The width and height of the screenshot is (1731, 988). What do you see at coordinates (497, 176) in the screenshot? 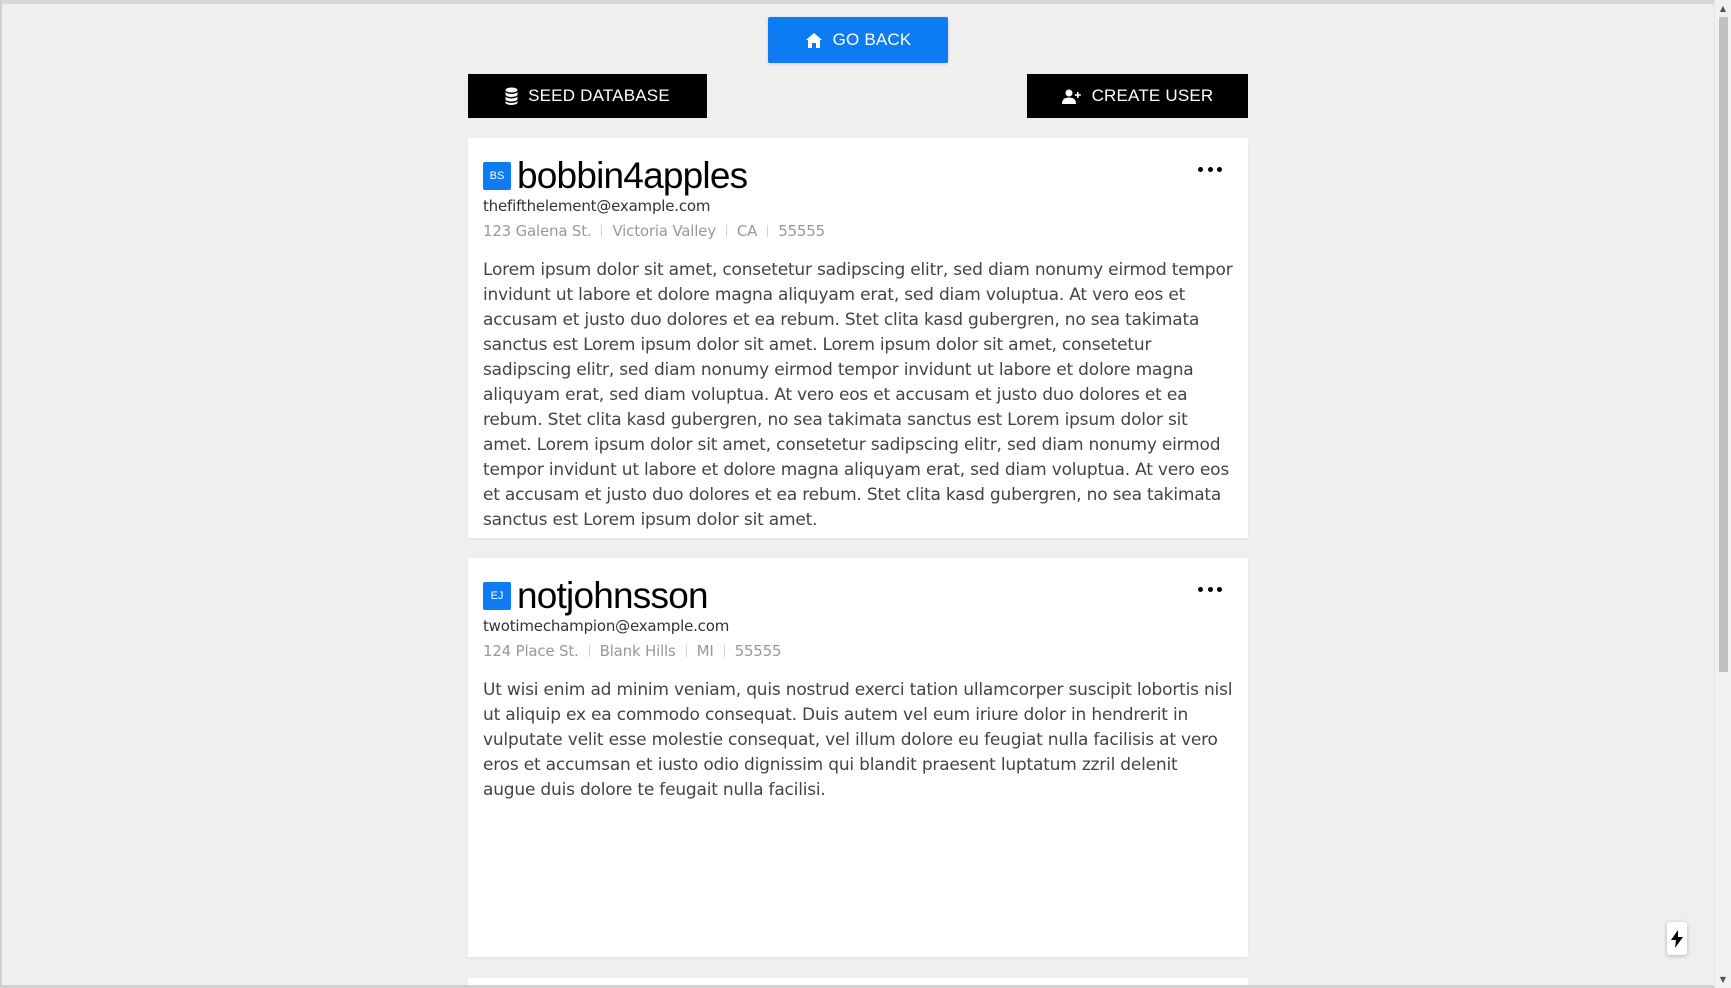
I see `avatar: BS` at bounding box center [497, 176].